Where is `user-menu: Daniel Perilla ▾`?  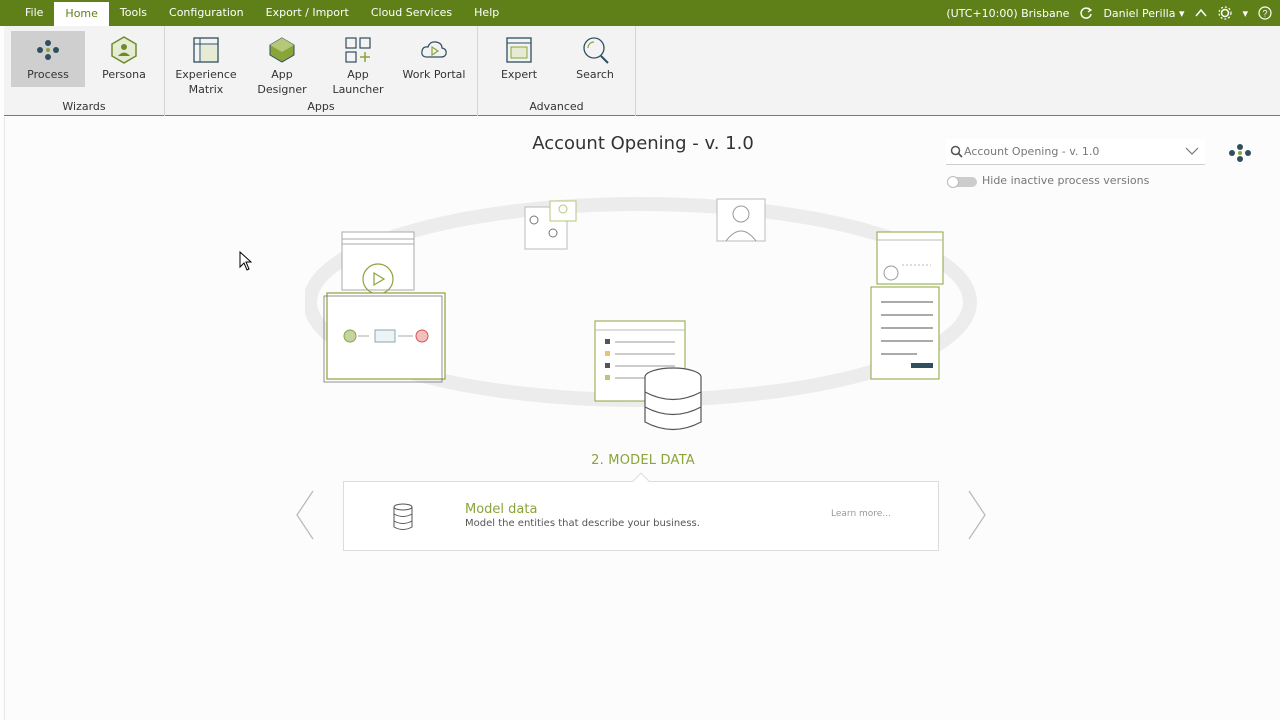
user-menu: Daniel Perilla ▾ is located at coordinates (1143, 13).